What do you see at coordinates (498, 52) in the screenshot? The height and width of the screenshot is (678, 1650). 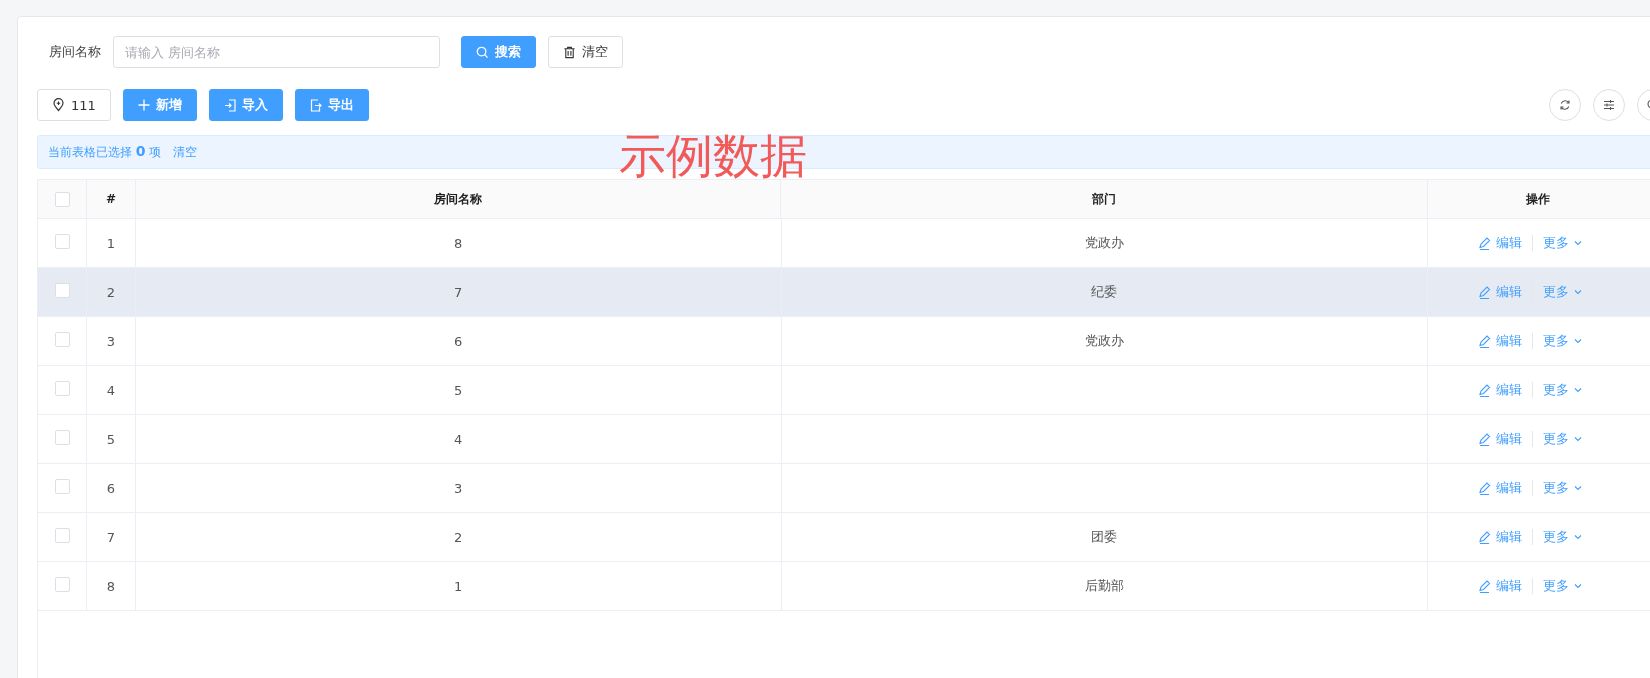 I see `search-button: 搜索` at bounding box center [498, 52].